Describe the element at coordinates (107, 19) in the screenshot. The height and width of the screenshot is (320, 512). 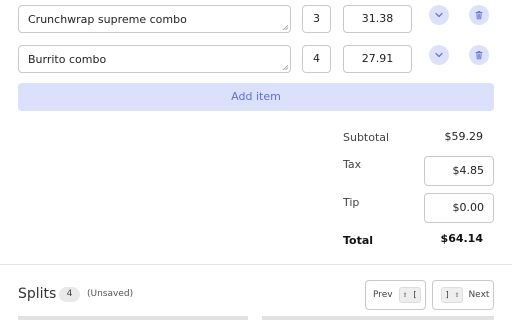
I see `item-name-text: Crunchwrap supreme combo` at that location.